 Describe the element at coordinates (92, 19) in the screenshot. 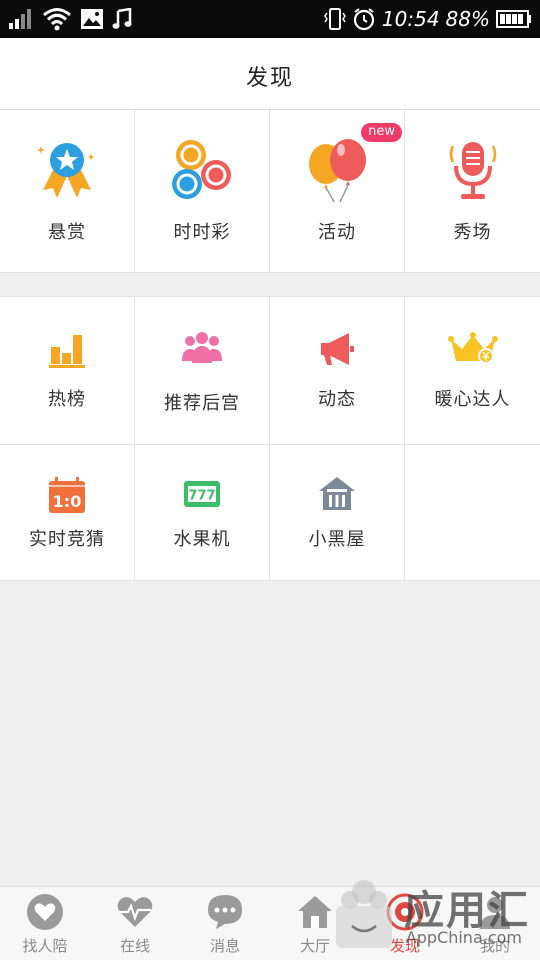

I see `image-icon` at that location.